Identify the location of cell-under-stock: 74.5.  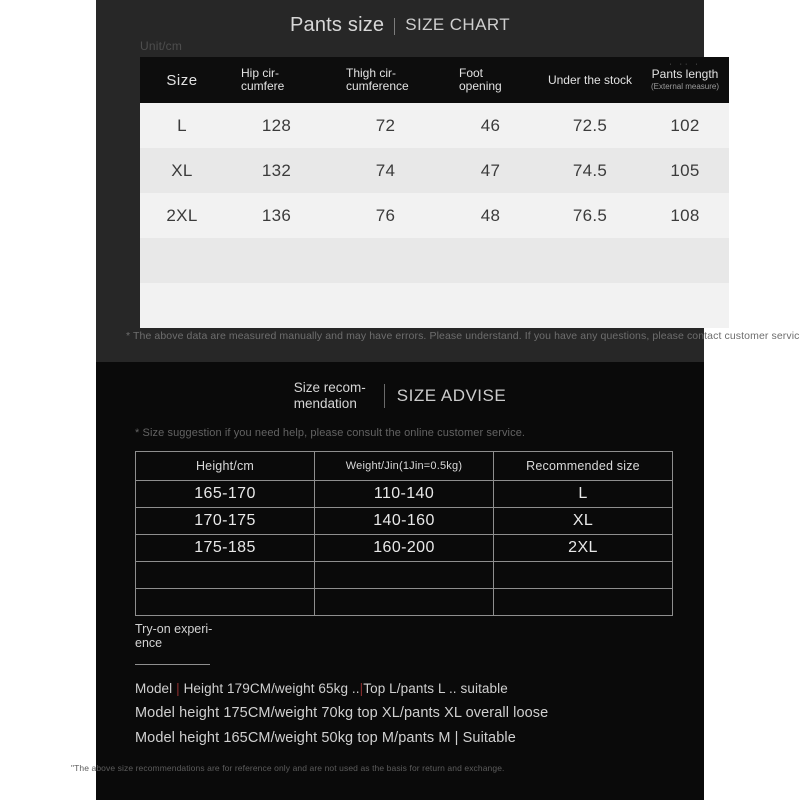
(590, 170).